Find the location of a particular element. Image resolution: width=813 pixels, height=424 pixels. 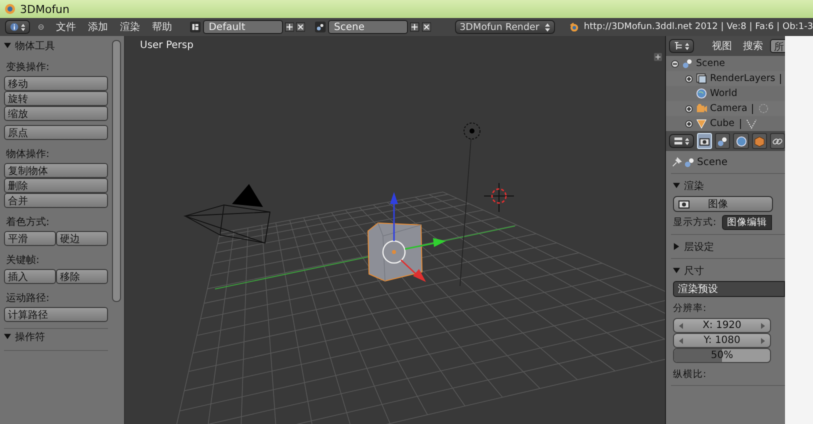

menu-item: 搜索 is located at coordinates (753, 46).